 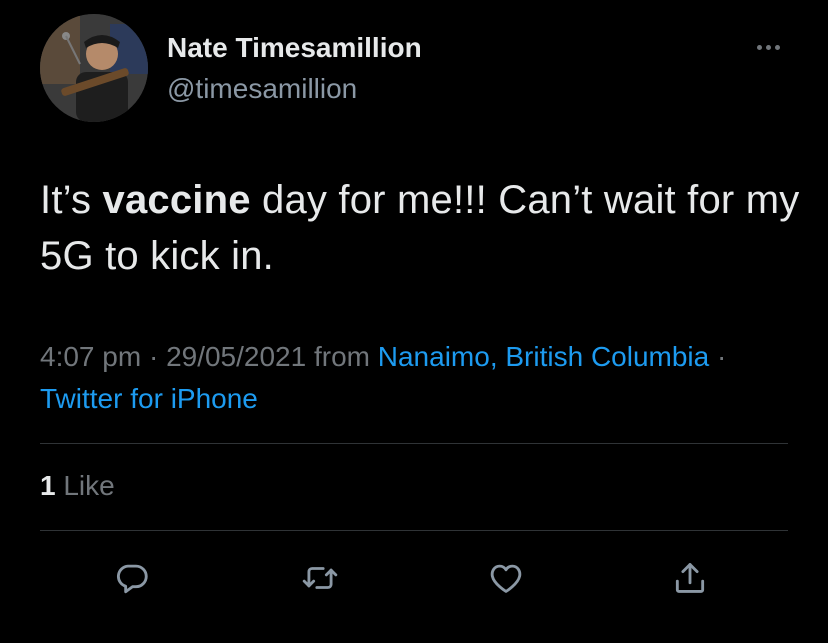 What do you see at coordinates (149, 398) in the screenshot?
I see `source-link: Twitter for iPhone` at bounding box center [149, 398].